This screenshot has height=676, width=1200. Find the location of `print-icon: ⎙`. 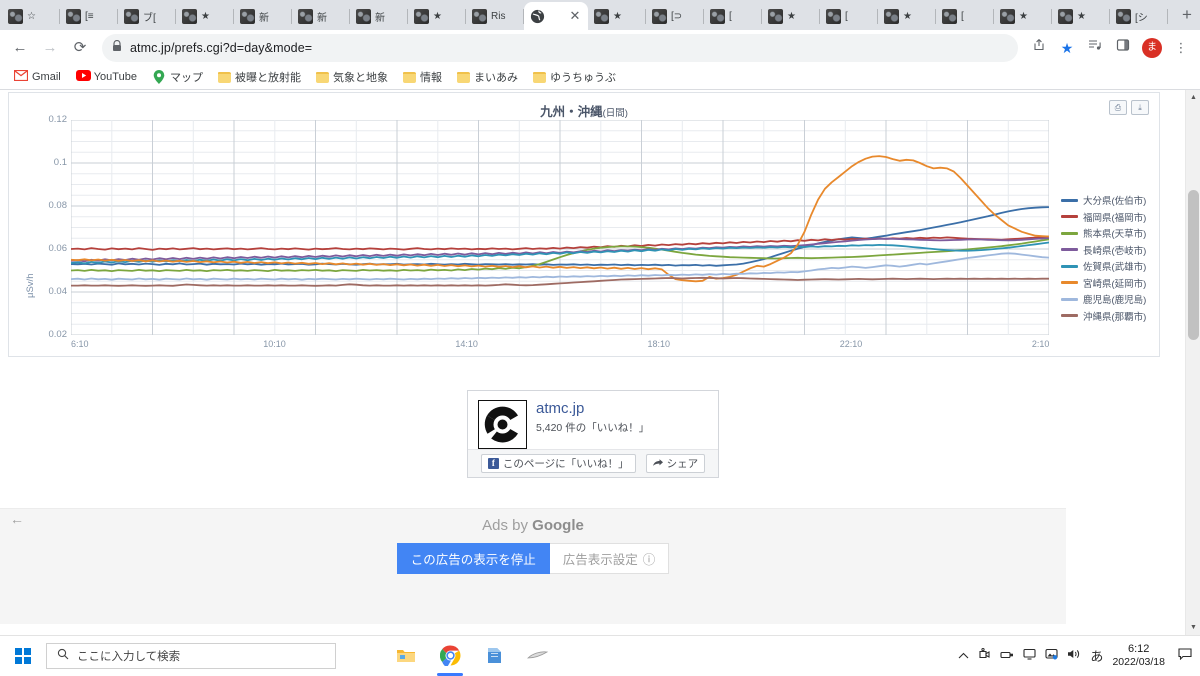

print-icon: ⎙ is located at coordinates (1118, 107).